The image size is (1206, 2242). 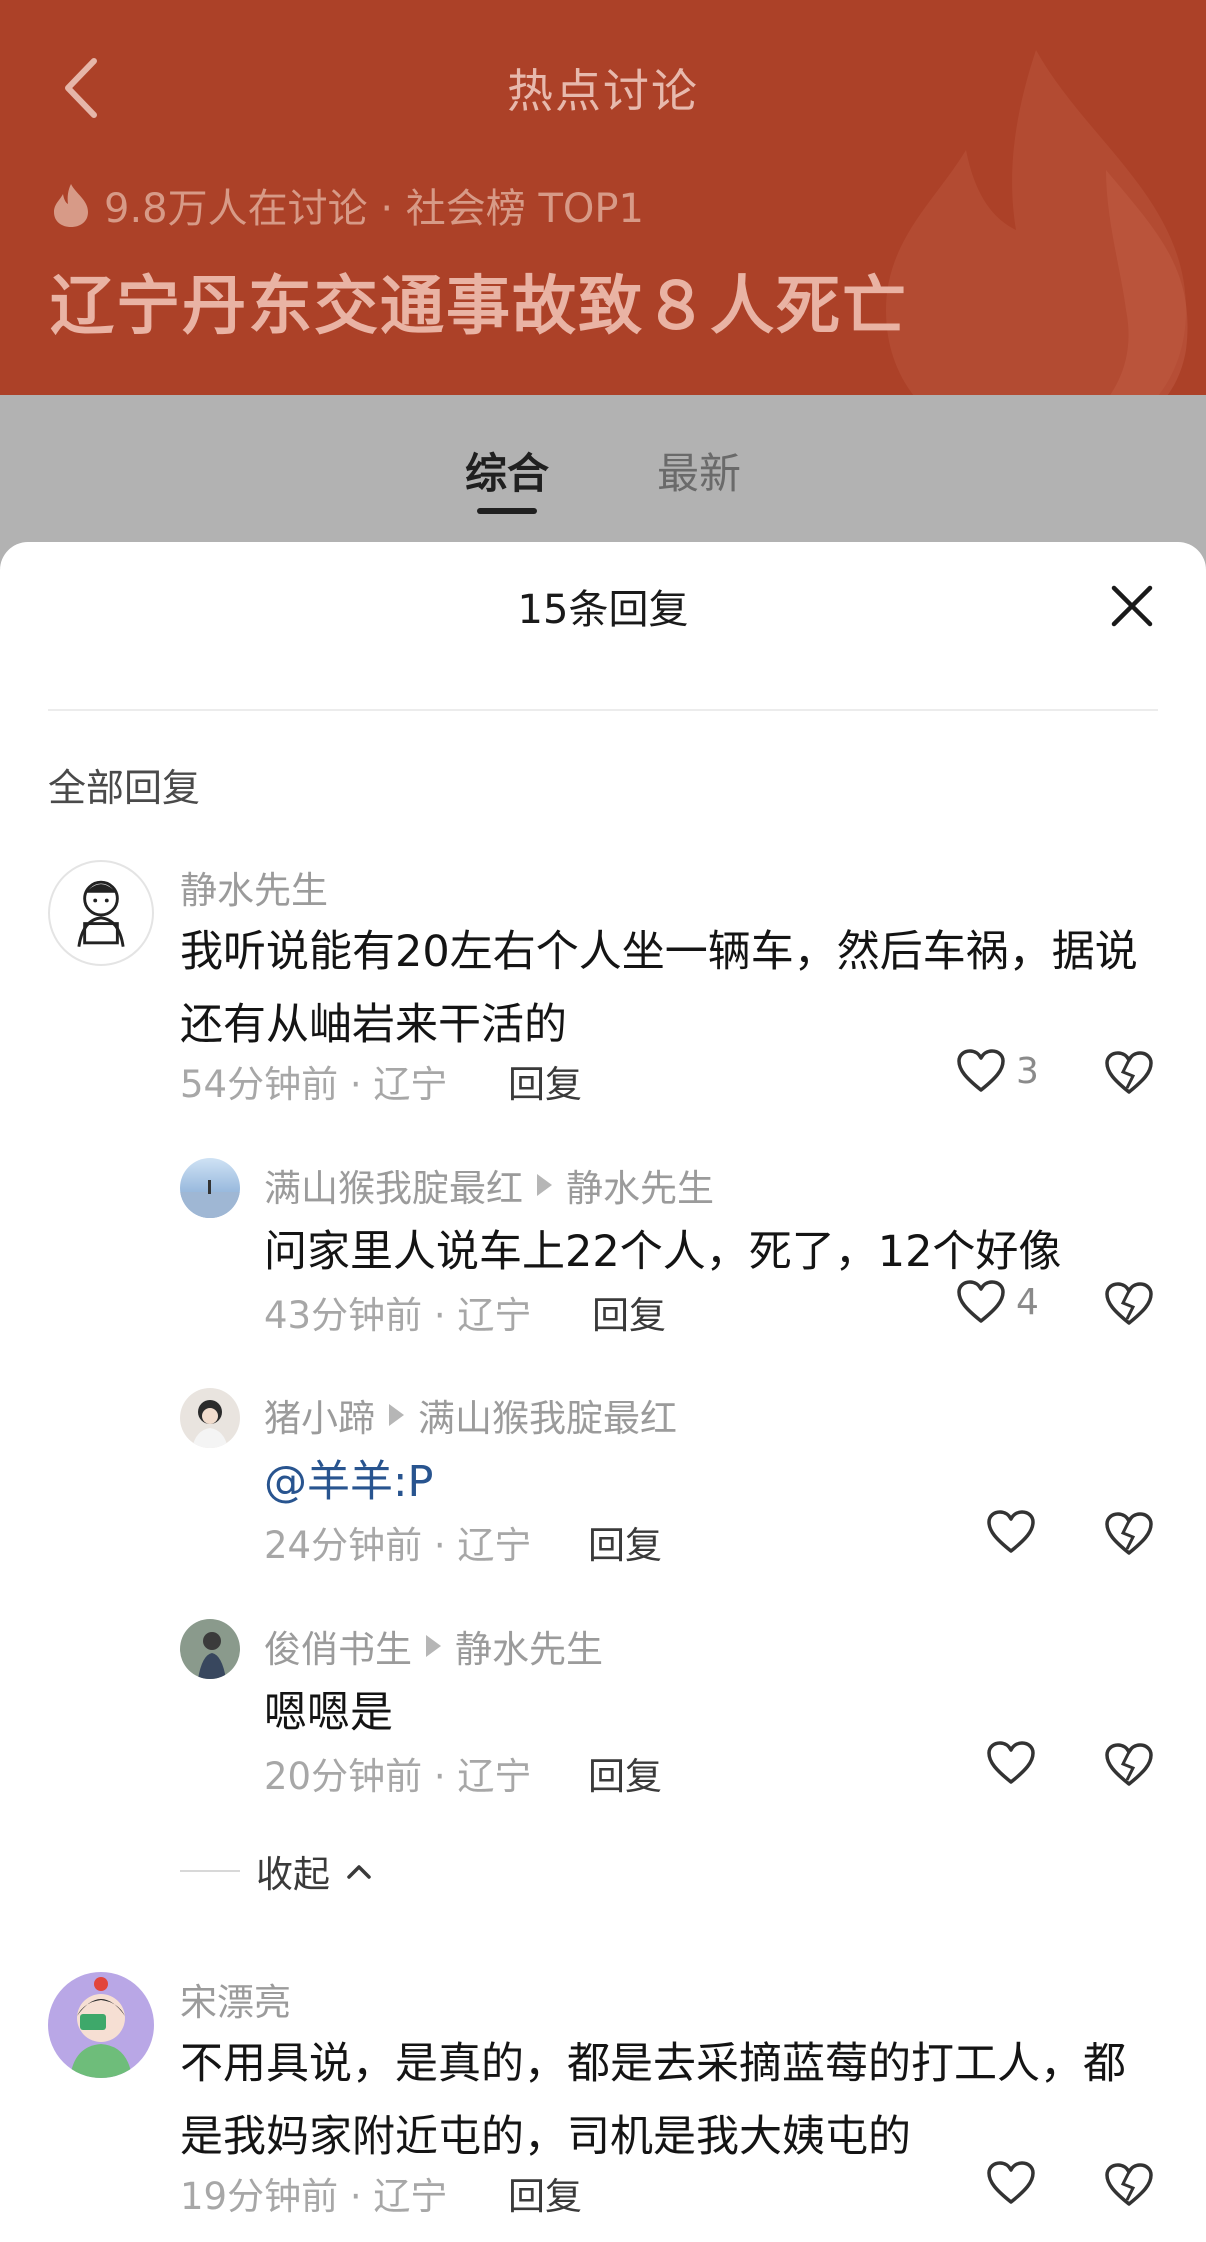 I want to click on tab-latest: 最新, so click(x=699, y=485).